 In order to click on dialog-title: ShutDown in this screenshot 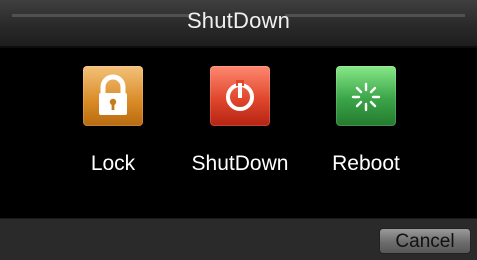, I will do `click(238, 20)`.